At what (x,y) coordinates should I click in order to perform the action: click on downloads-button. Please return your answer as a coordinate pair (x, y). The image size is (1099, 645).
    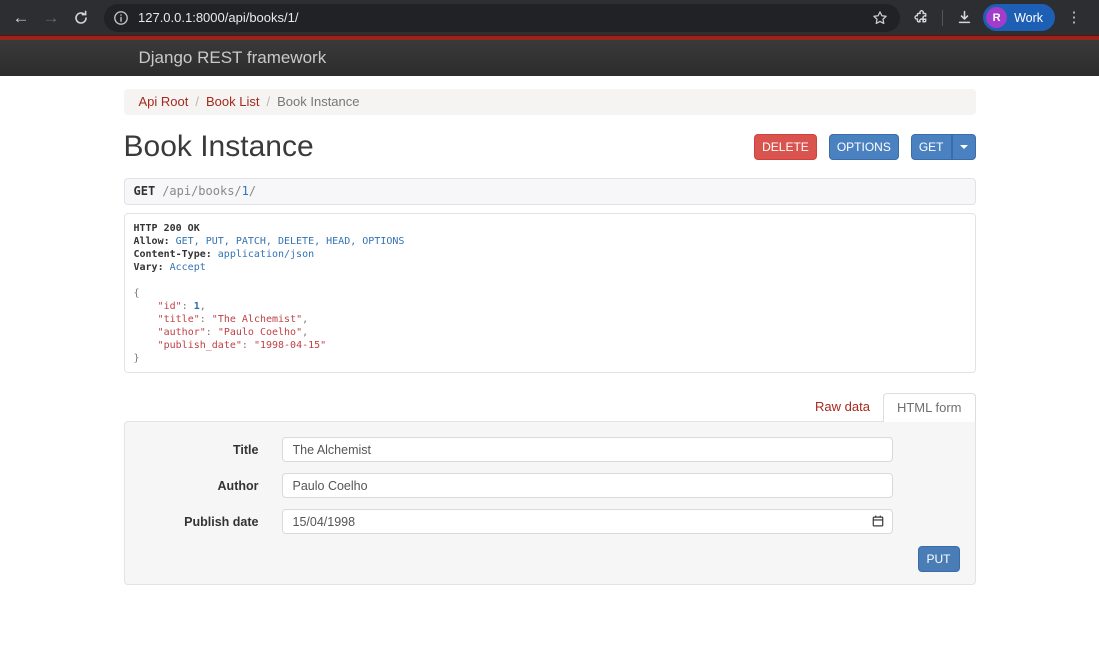
    Looking at the image, I should click on (964, 18).